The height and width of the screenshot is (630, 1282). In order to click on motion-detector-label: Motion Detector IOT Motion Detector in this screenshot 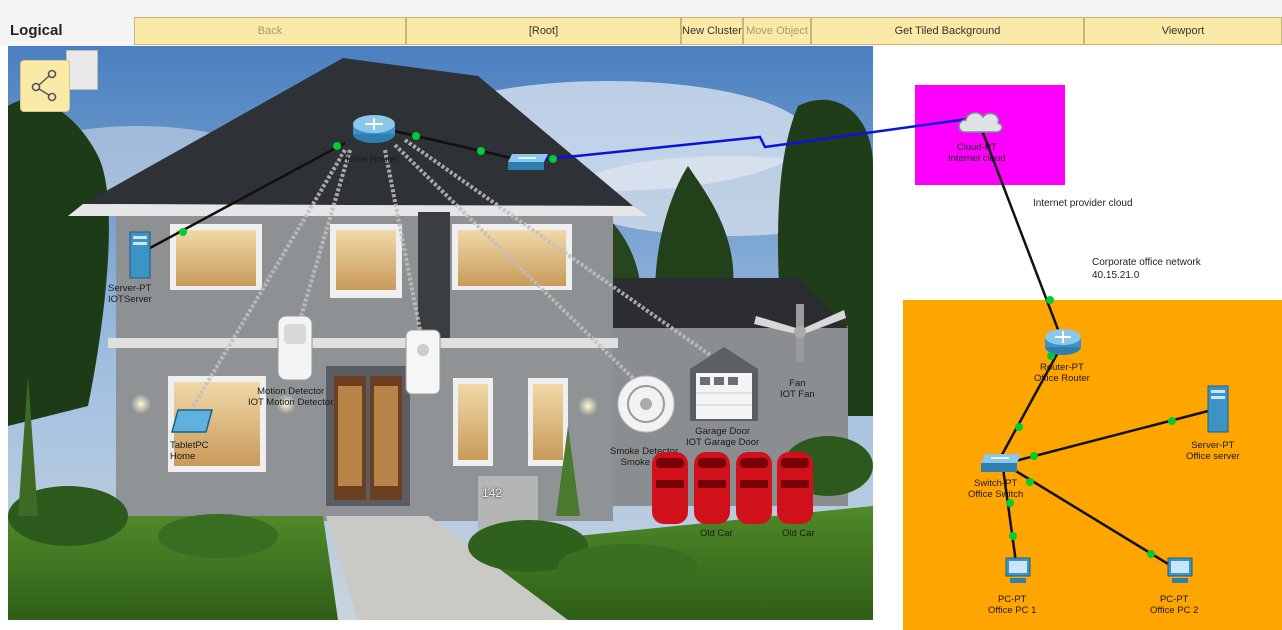, I will do `click(290, 397)`.